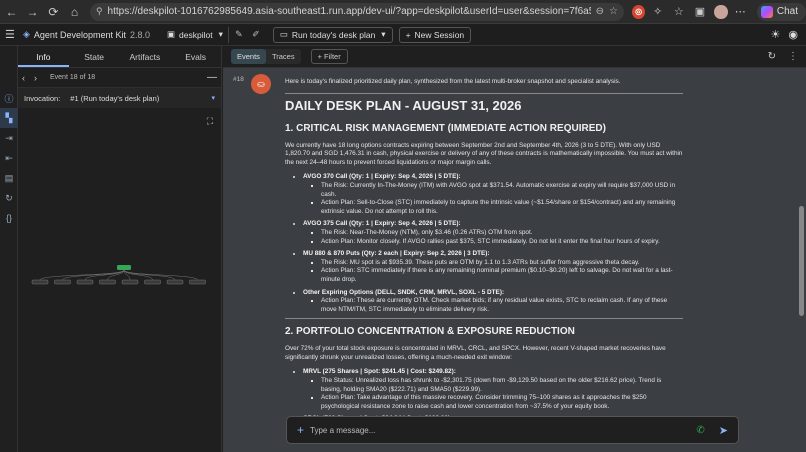 The height and width of the screenshot is (452, 806). What do you see at coordinates (600, 11) in the screenshot?
I see `zoom-icon: ⊖` at bounding box center [600, 11].